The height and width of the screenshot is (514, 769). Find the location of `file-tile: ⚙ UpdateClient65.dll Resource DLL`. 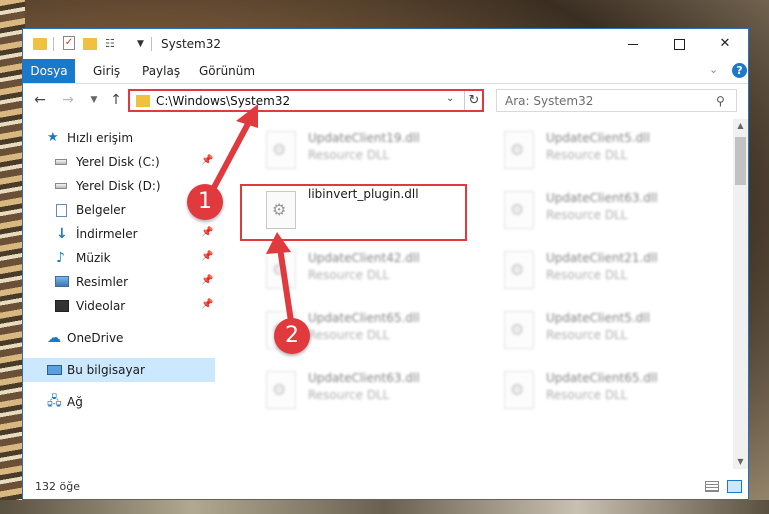

file-tile: ⚙ UpdateClient65.dll Resource DLL is located at coordinates (609, 393).